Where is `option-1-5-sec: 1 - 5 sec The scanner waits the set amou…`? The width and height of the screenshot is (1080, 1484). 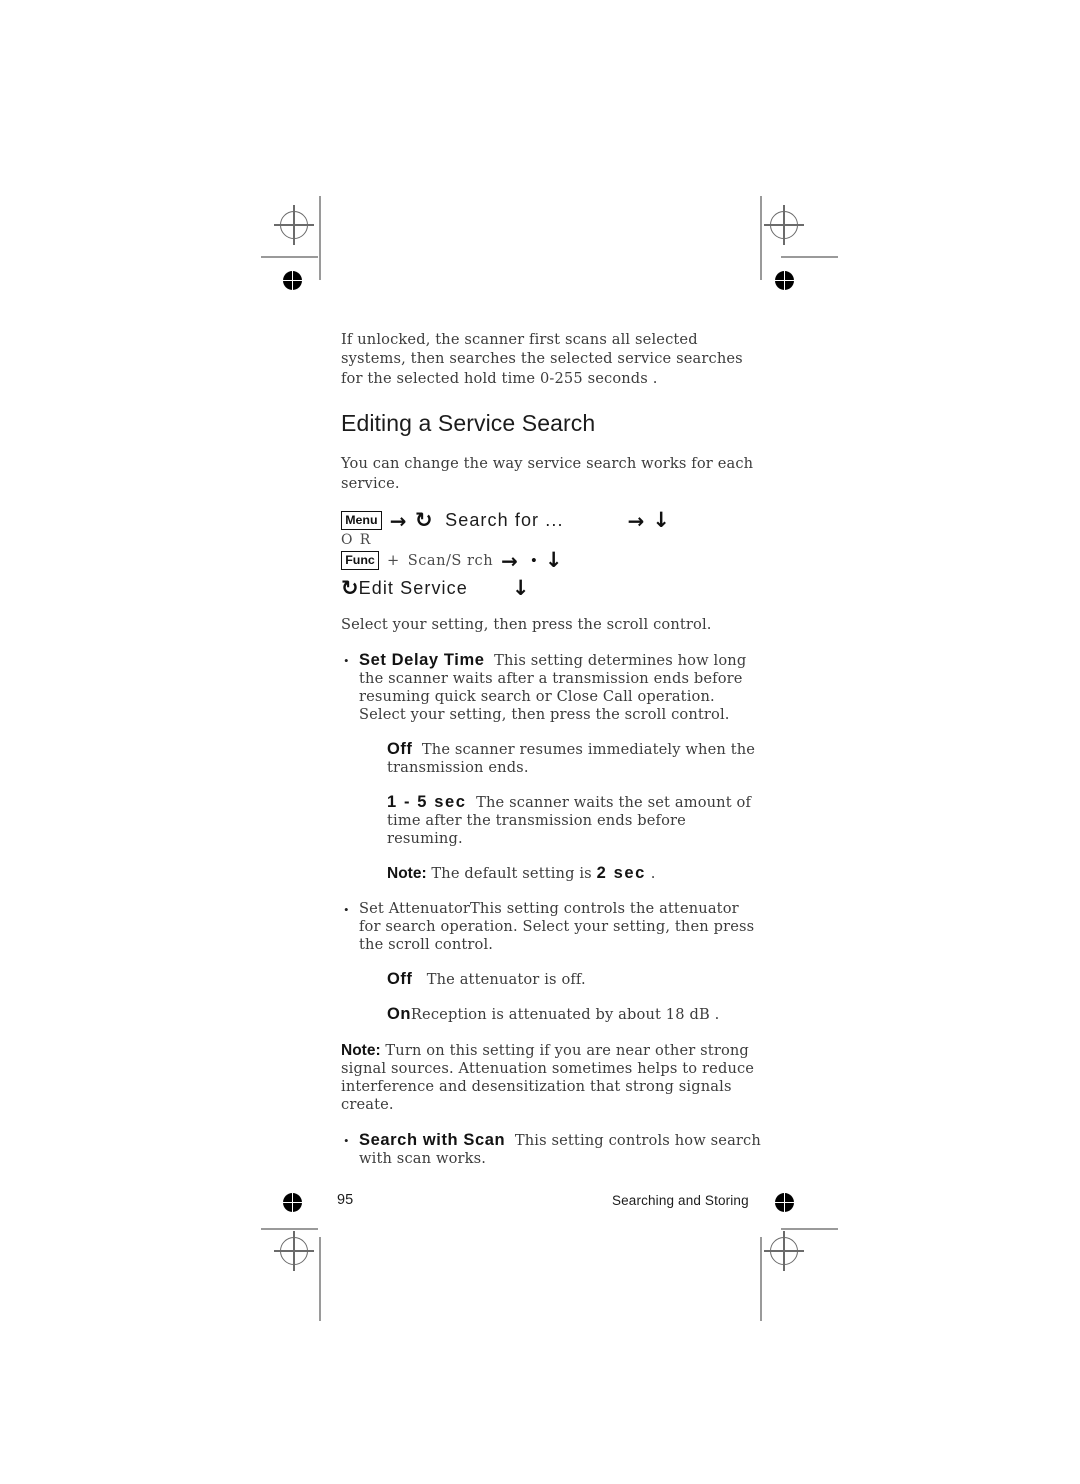
option-1-5-sec: 1 - 5 sec The scanner waits the set amou… is located at coordinates (574, 820).